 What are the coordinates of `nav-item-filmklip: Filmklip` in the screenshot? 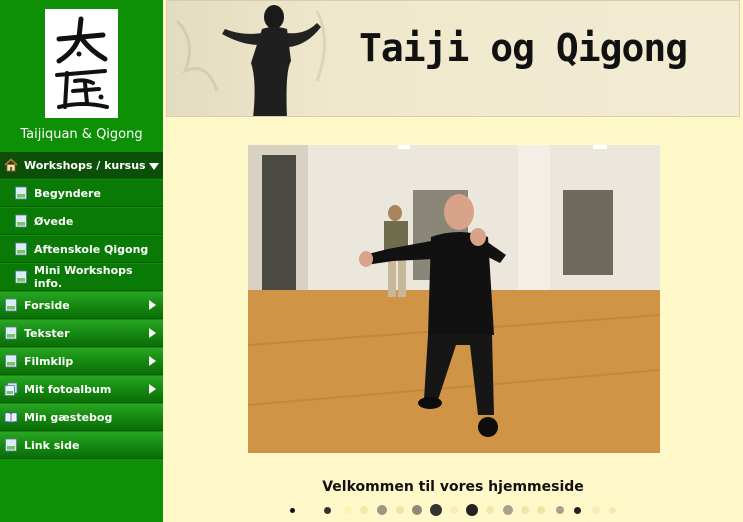 It's located at (81, 361).